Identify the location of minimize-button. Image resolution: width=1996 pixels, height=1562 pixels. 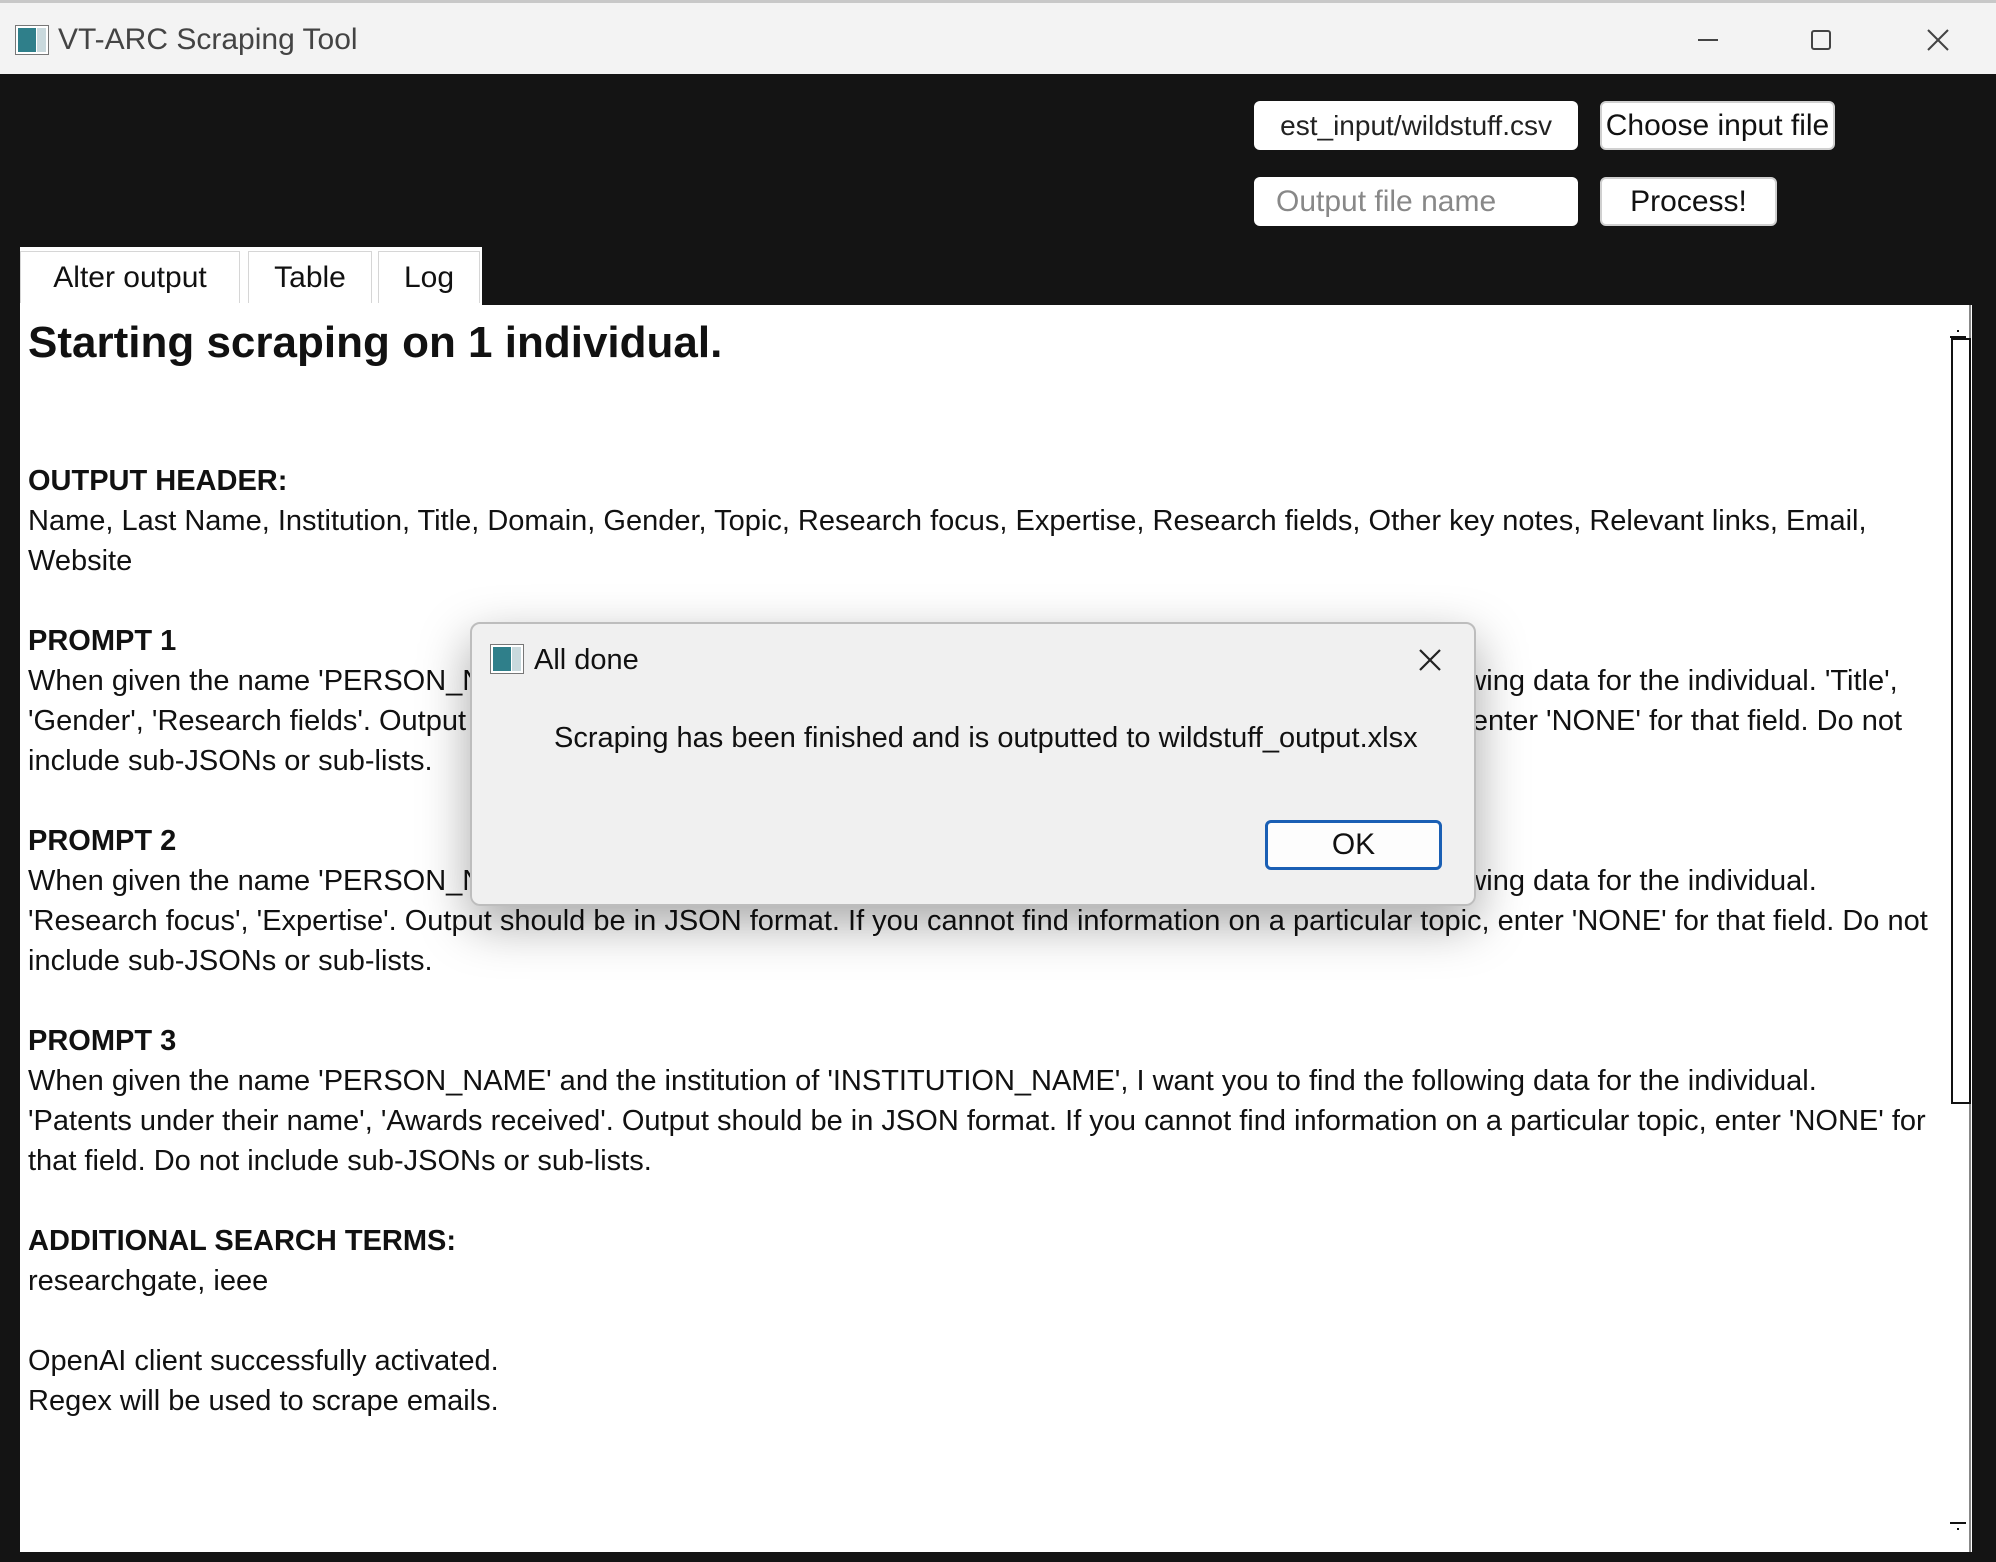
(1708, 40).